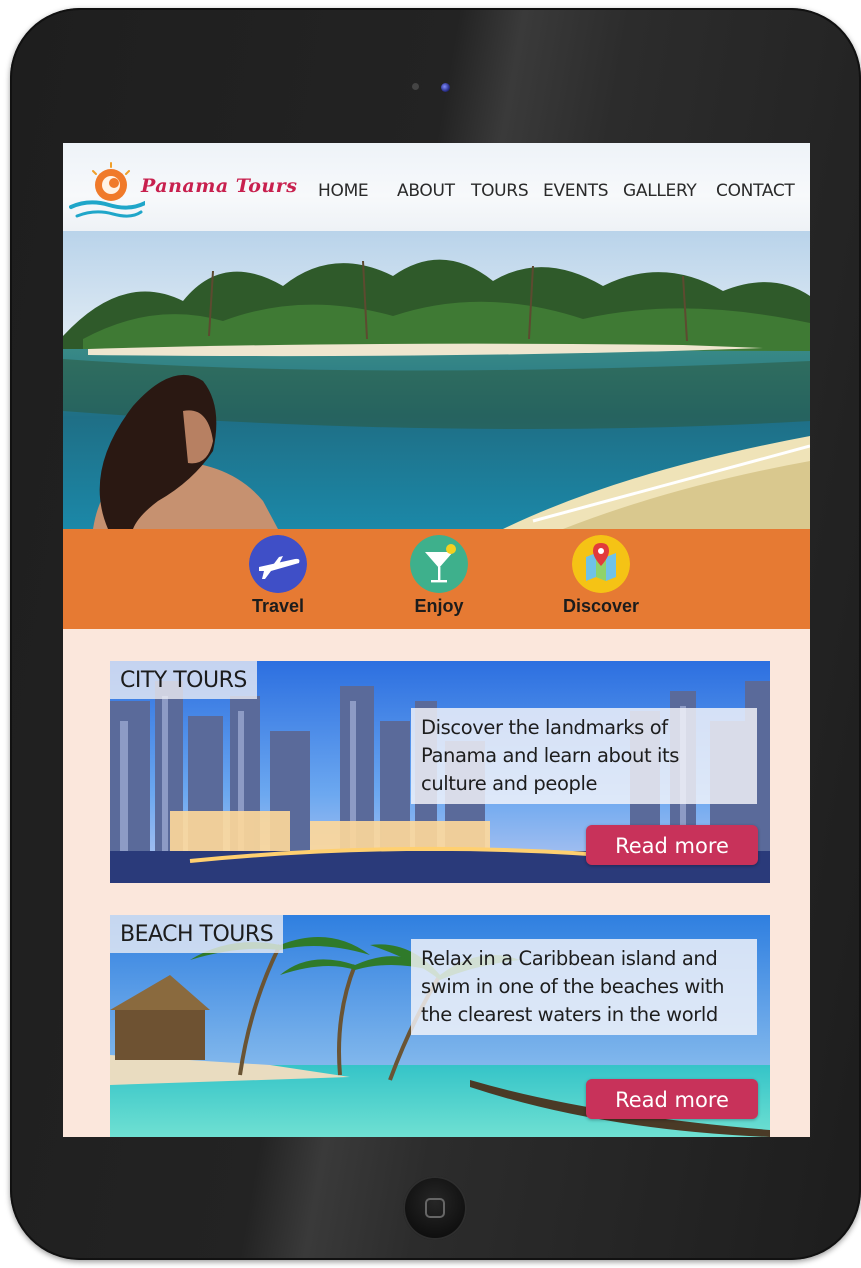 The height and width of the screenshot is (1268, 861). I want to click on map-pin-icon, so click(601, 564).